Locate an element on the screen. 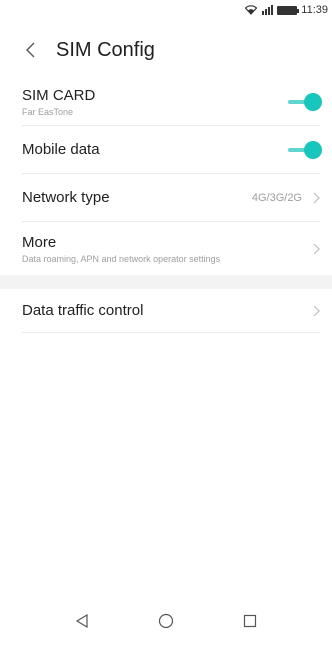 The height and width of the screenshot is (666, 332). navigation-bar is located at coordinates (166, 621).